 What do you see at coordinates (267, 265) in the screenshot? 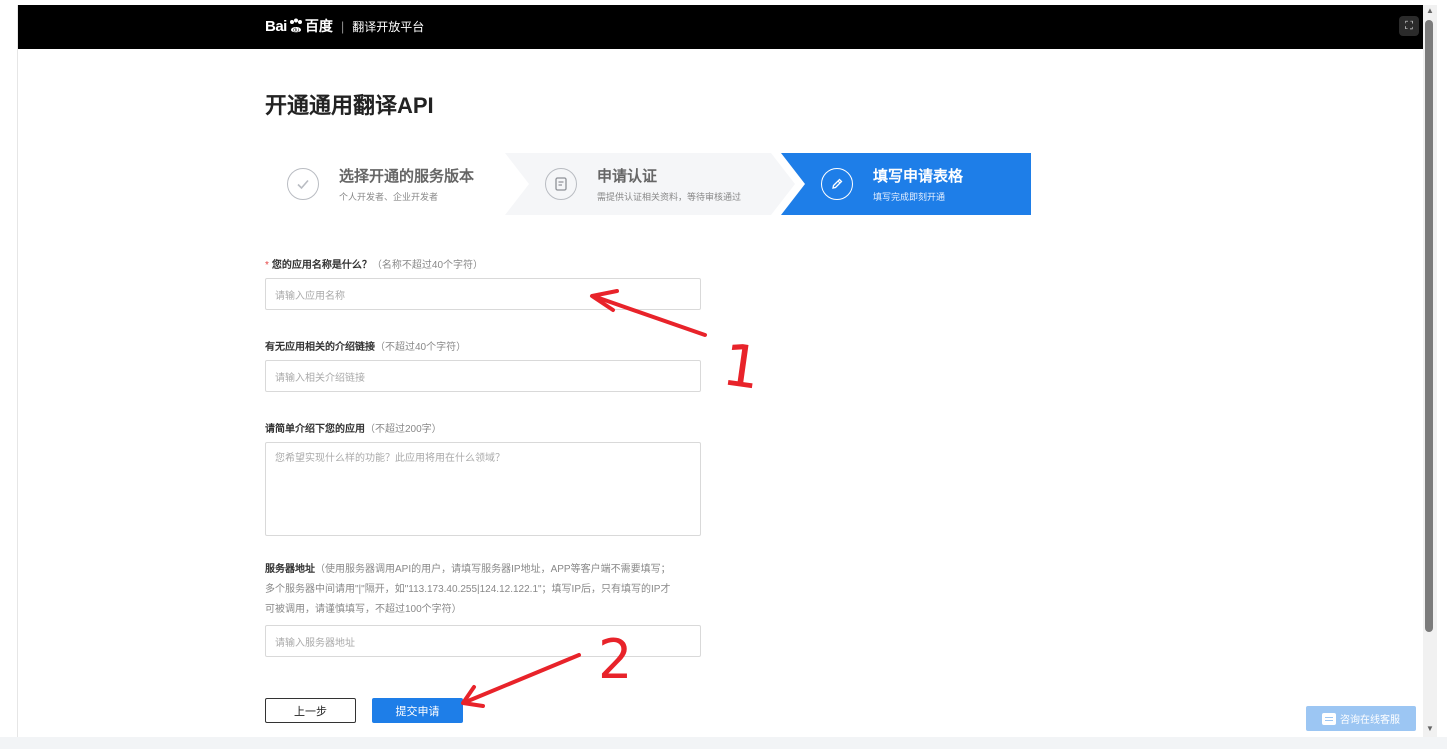
I see `required-mark: *` at bounding box center [267, 265].